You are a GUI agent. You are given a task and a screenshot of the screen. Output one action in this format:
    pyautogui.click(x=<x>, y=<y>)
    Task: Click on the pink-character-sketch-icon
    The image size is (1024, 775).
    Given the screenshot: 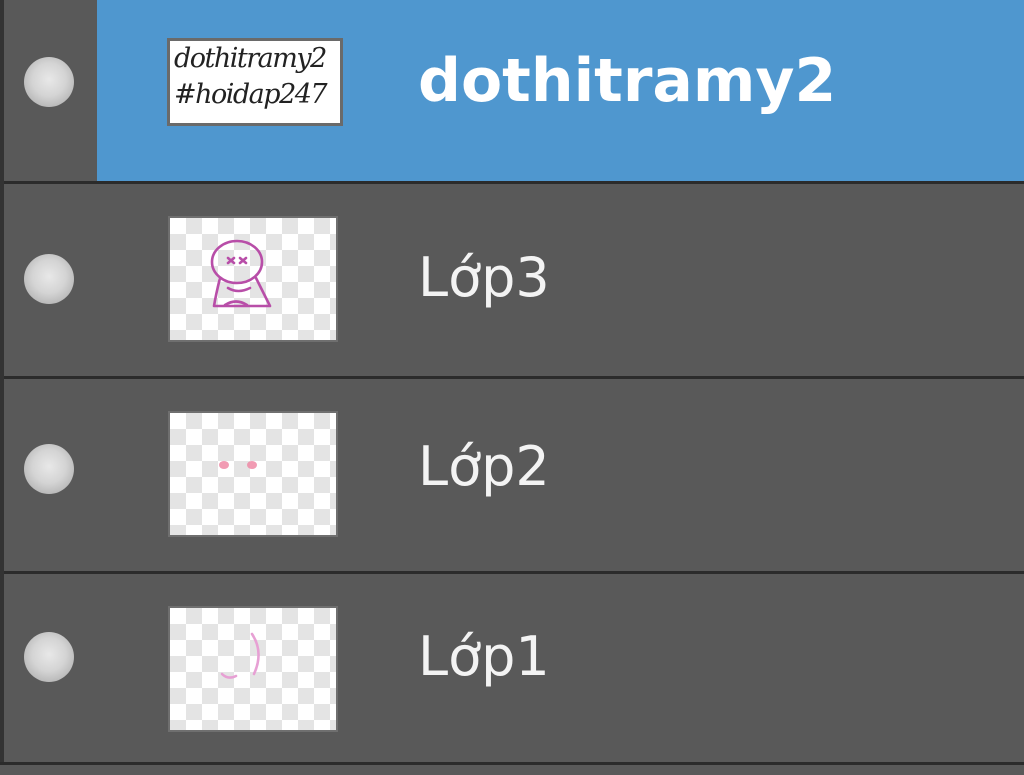 What is the action you would take?
    pyautogui.click(x=241, y=273)
    